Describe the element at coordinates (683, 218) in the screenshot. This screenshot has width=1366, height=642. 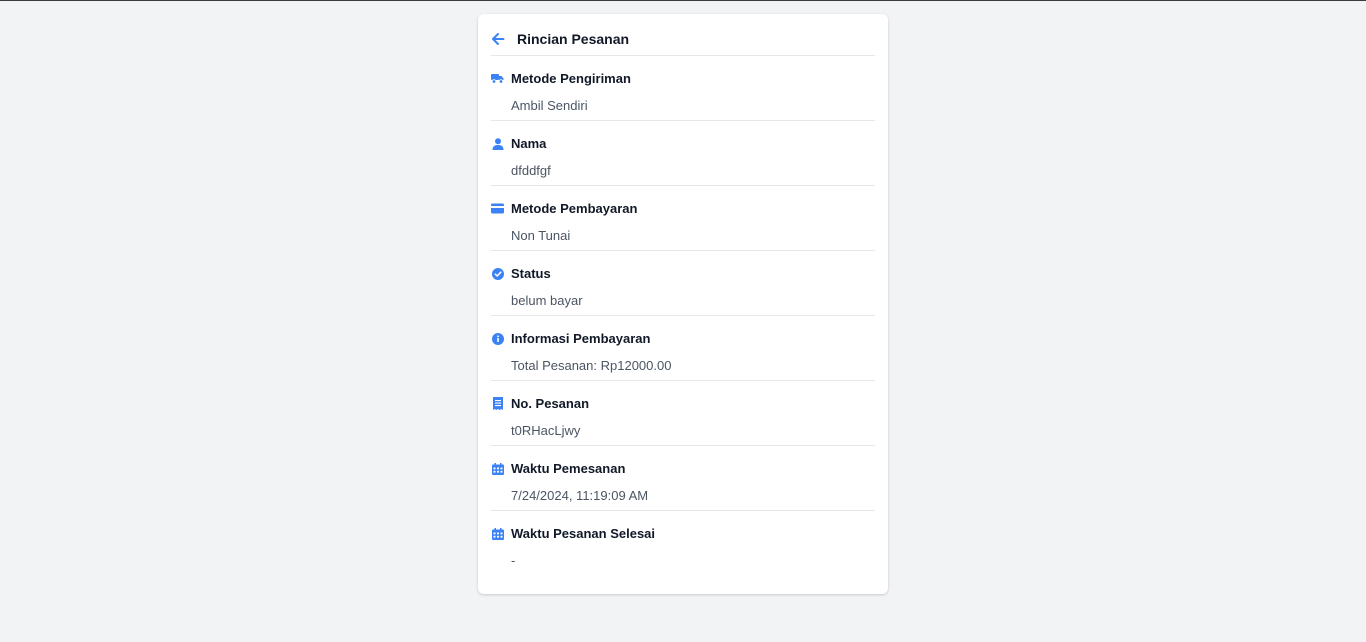
I see `detail-row-payment-method: Metode Pembayaran Non Tunai` at that location.